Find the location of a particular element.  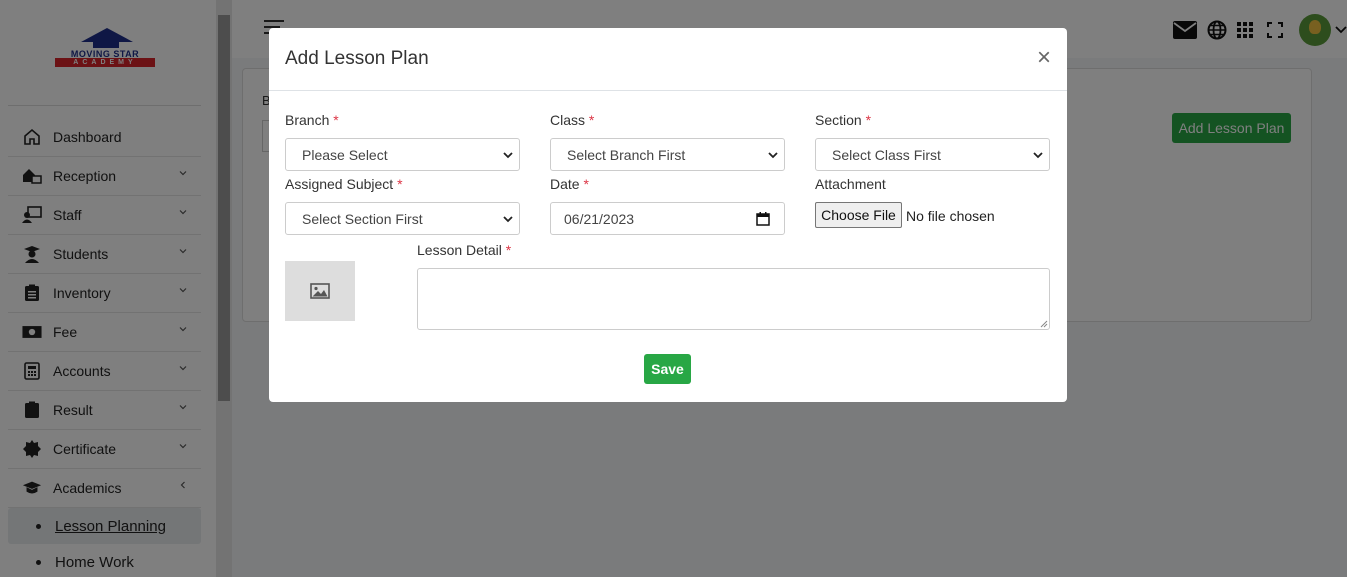

class-label-text: Class is located at coordinates (568, 120).